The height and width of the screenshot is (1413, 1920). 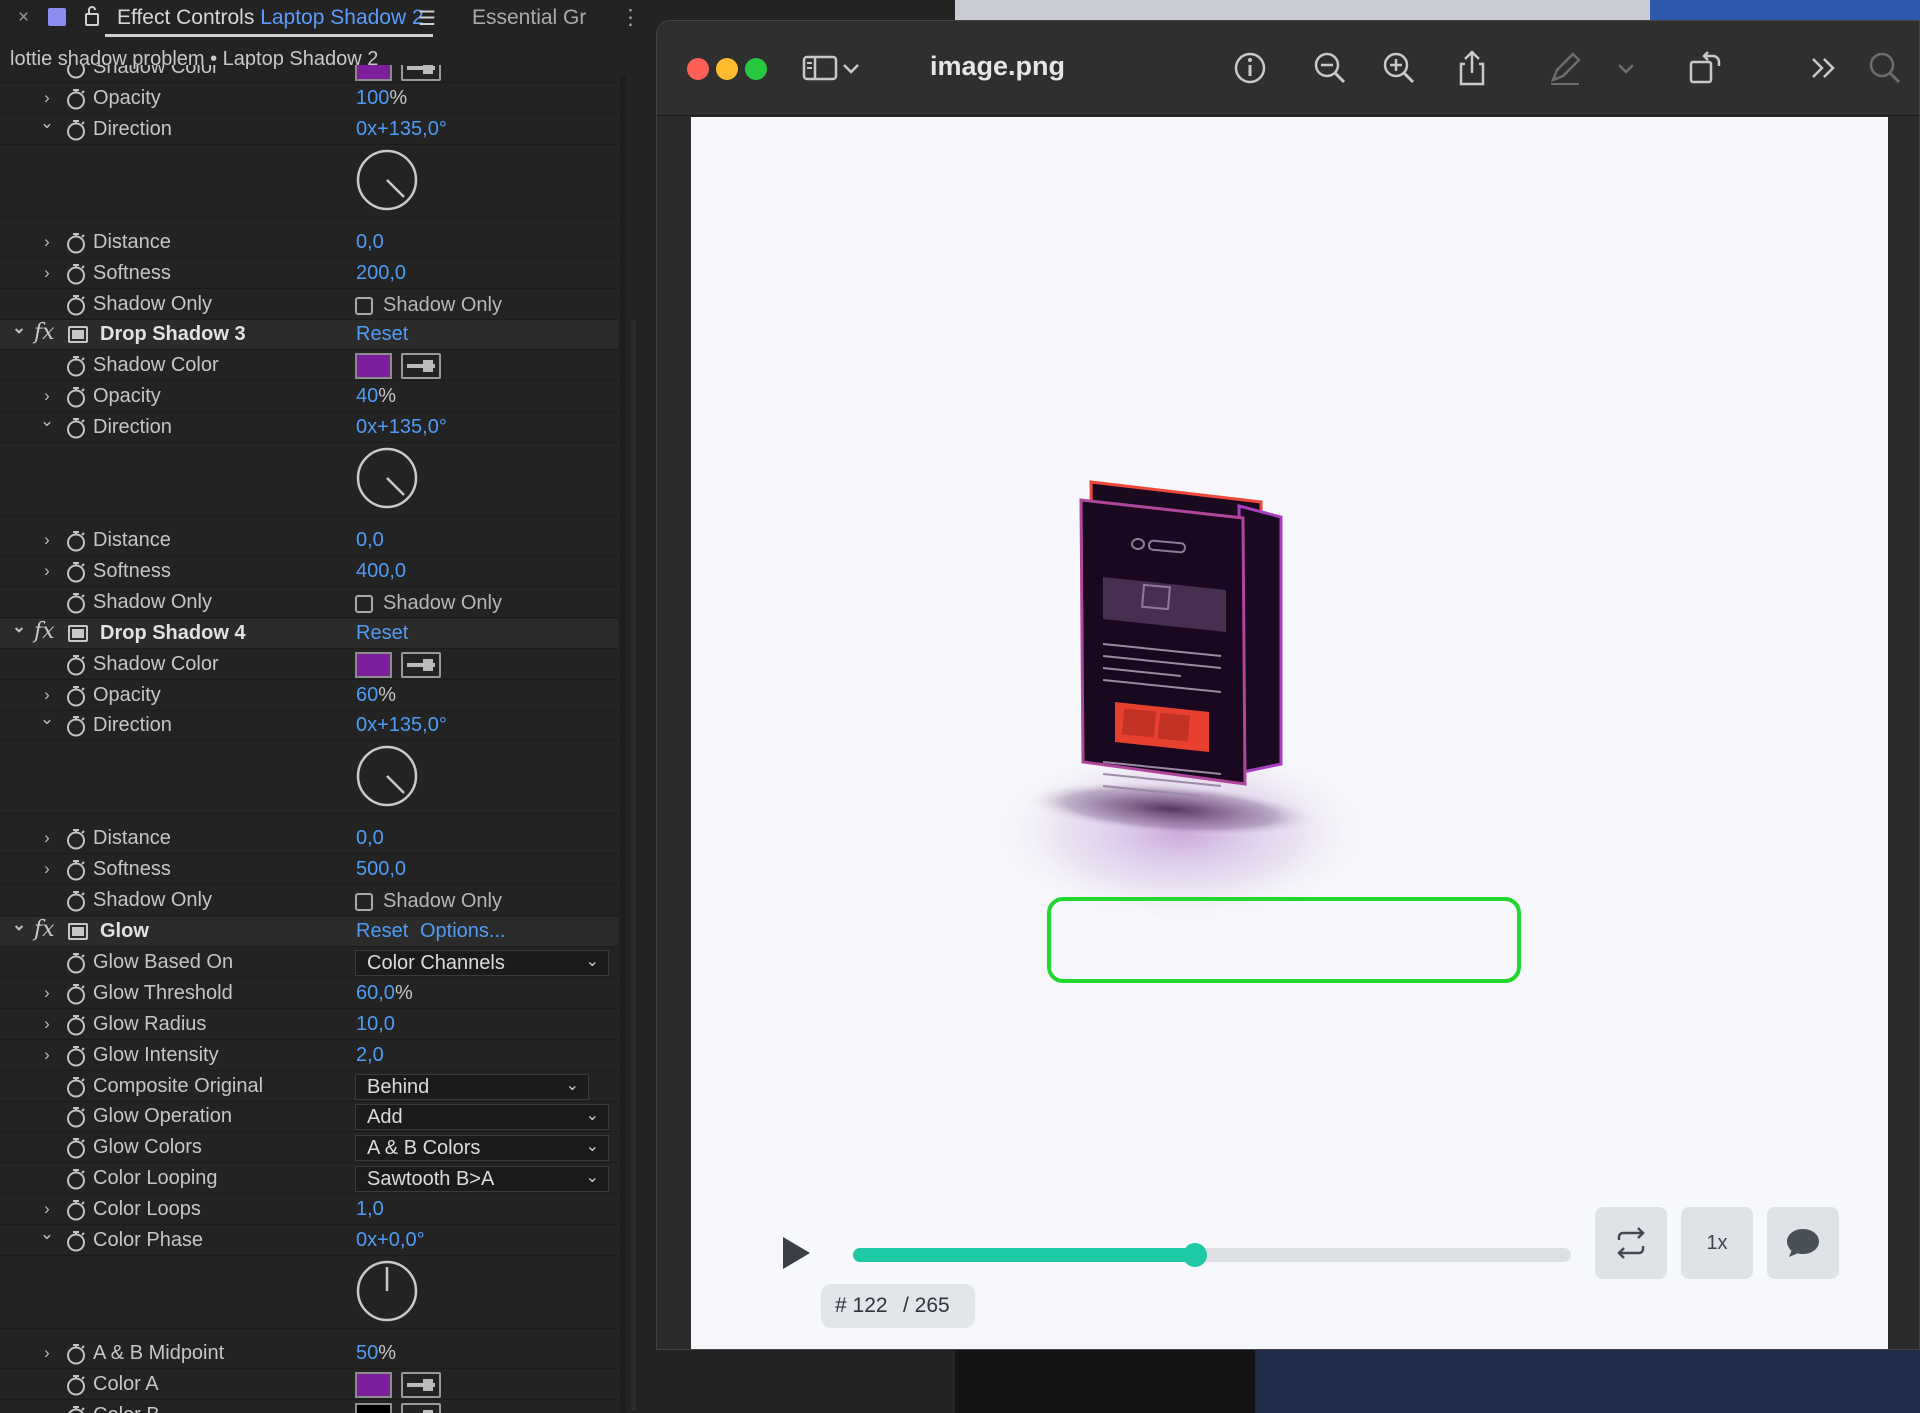 I want to click on lock-icon, so click(x=92, y=16).